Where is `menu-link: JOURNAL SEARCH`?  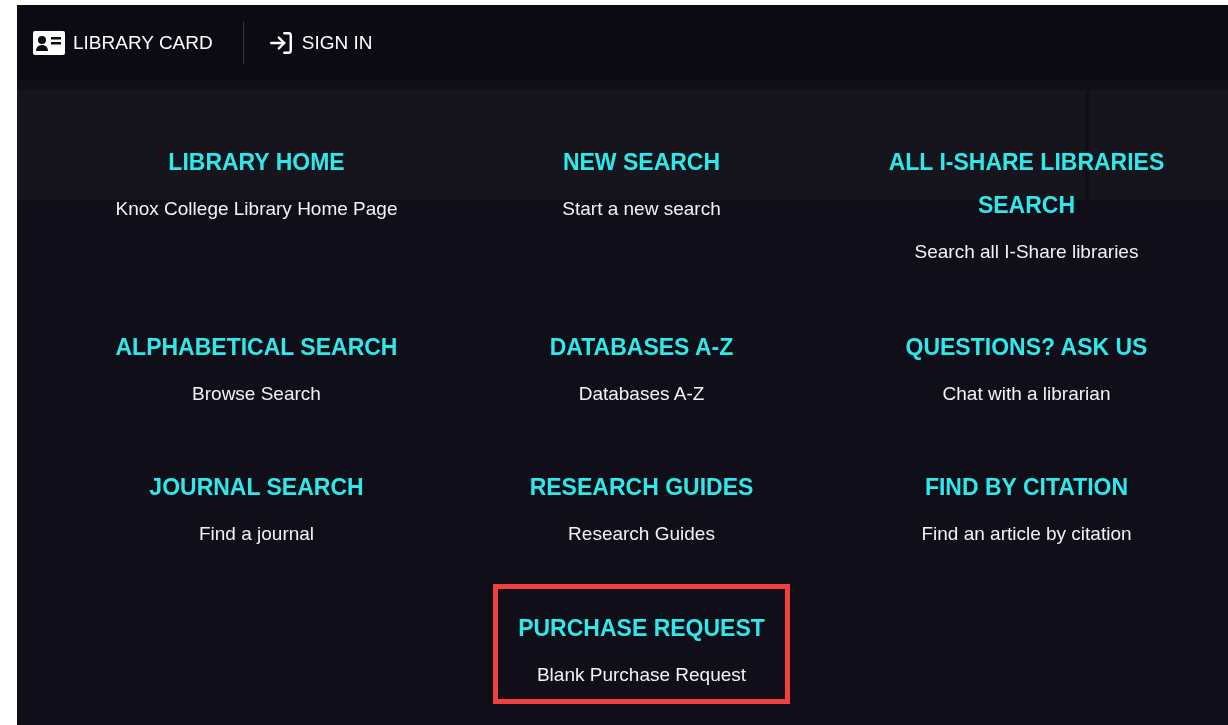
menu-link: JOURNAL SEARCH is located at coordinates (256, 487).